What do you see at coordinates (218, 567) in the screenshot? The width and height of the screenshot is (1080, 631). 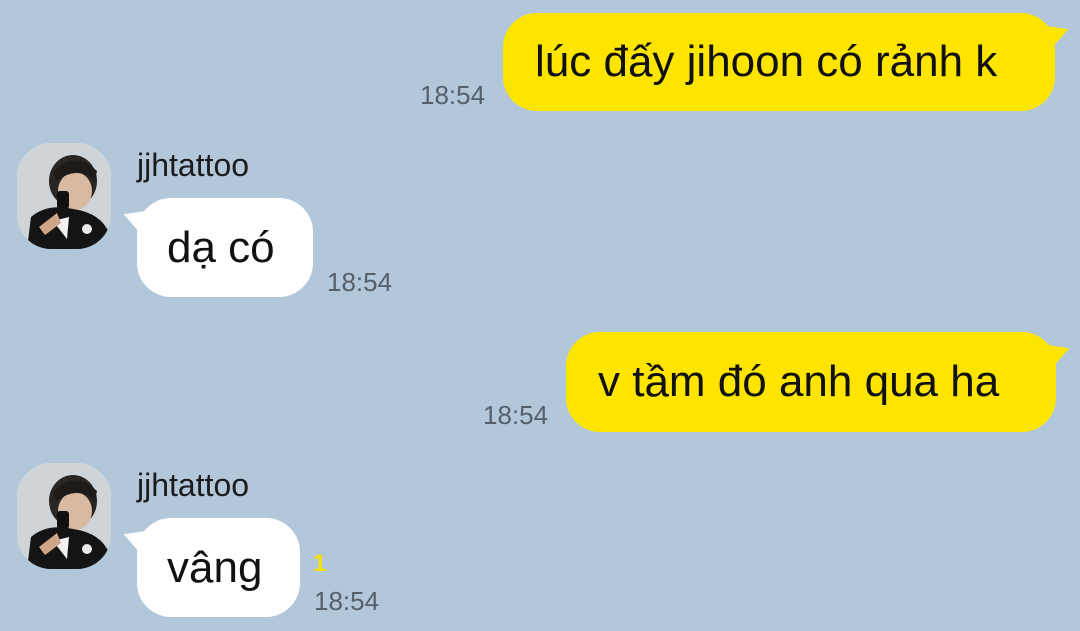 I see `message-bubble-incoming: vâng` at bounding box center [218, 567].